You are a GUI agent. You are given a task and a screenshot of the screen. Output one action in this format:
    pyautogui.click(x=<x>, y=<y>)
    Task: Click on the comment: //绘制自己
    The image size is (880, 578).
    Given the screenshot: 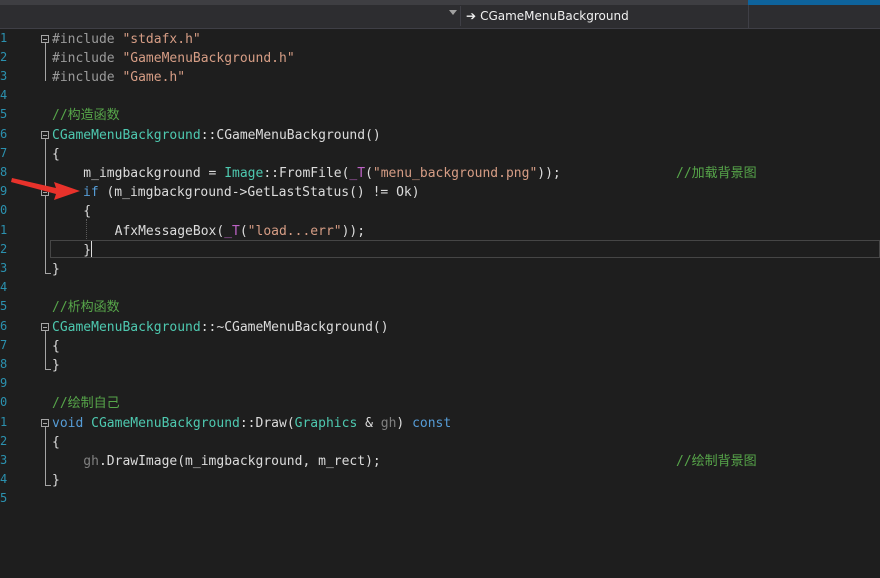 What is the action you would take?
    pyautogui.click(x=86, y=403)
    